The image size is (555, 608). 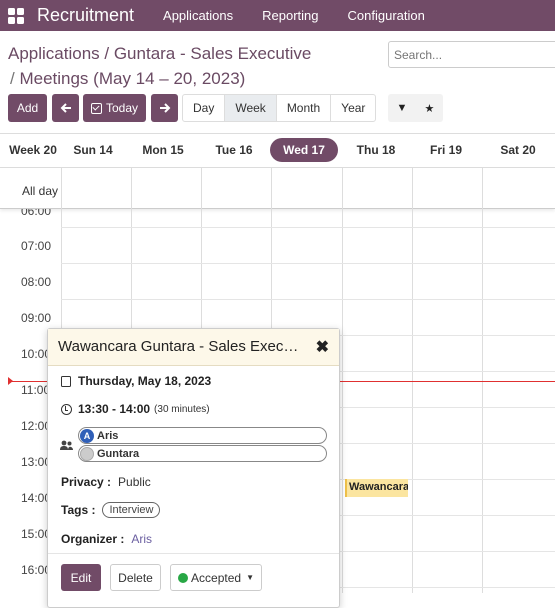 I want to click on date-range: (May 14 – 20, 2023), so click(x=169, y=78).